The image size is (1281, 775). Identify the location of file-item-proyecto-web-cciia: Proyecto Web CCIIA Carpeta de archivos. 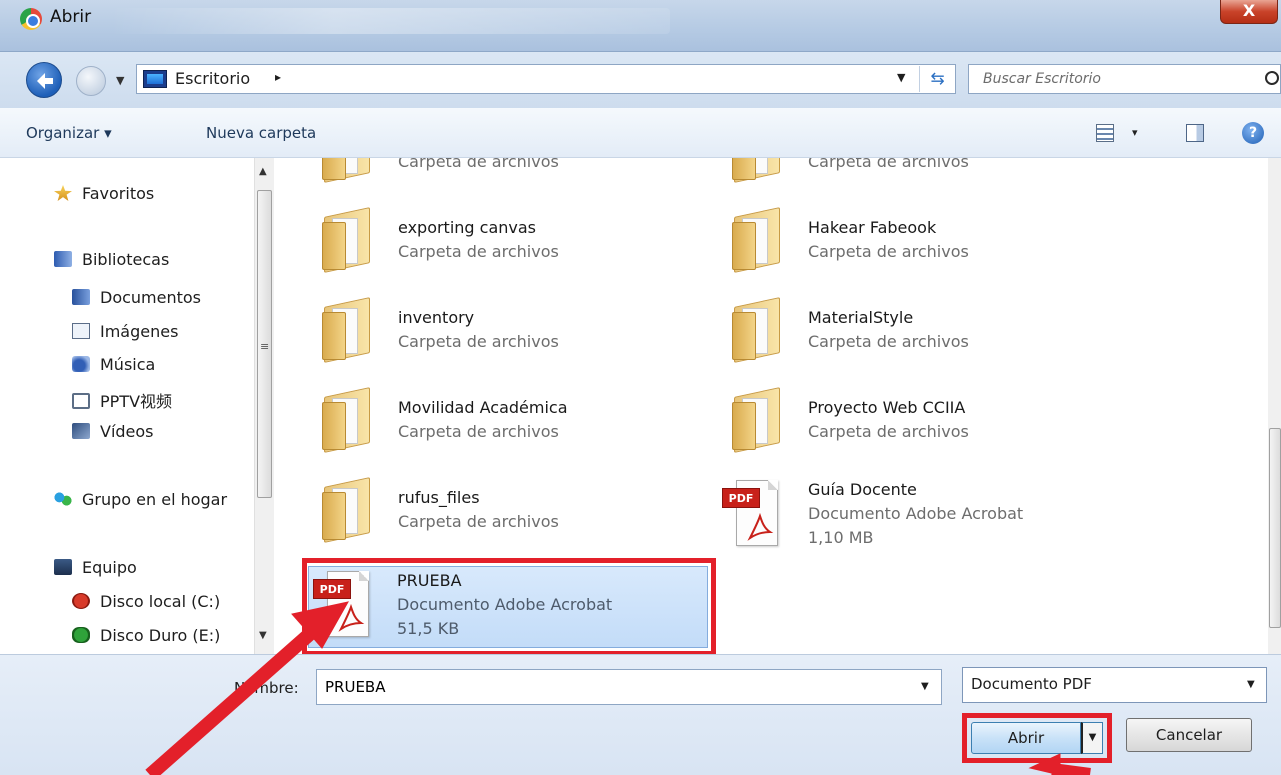
(902, 427).